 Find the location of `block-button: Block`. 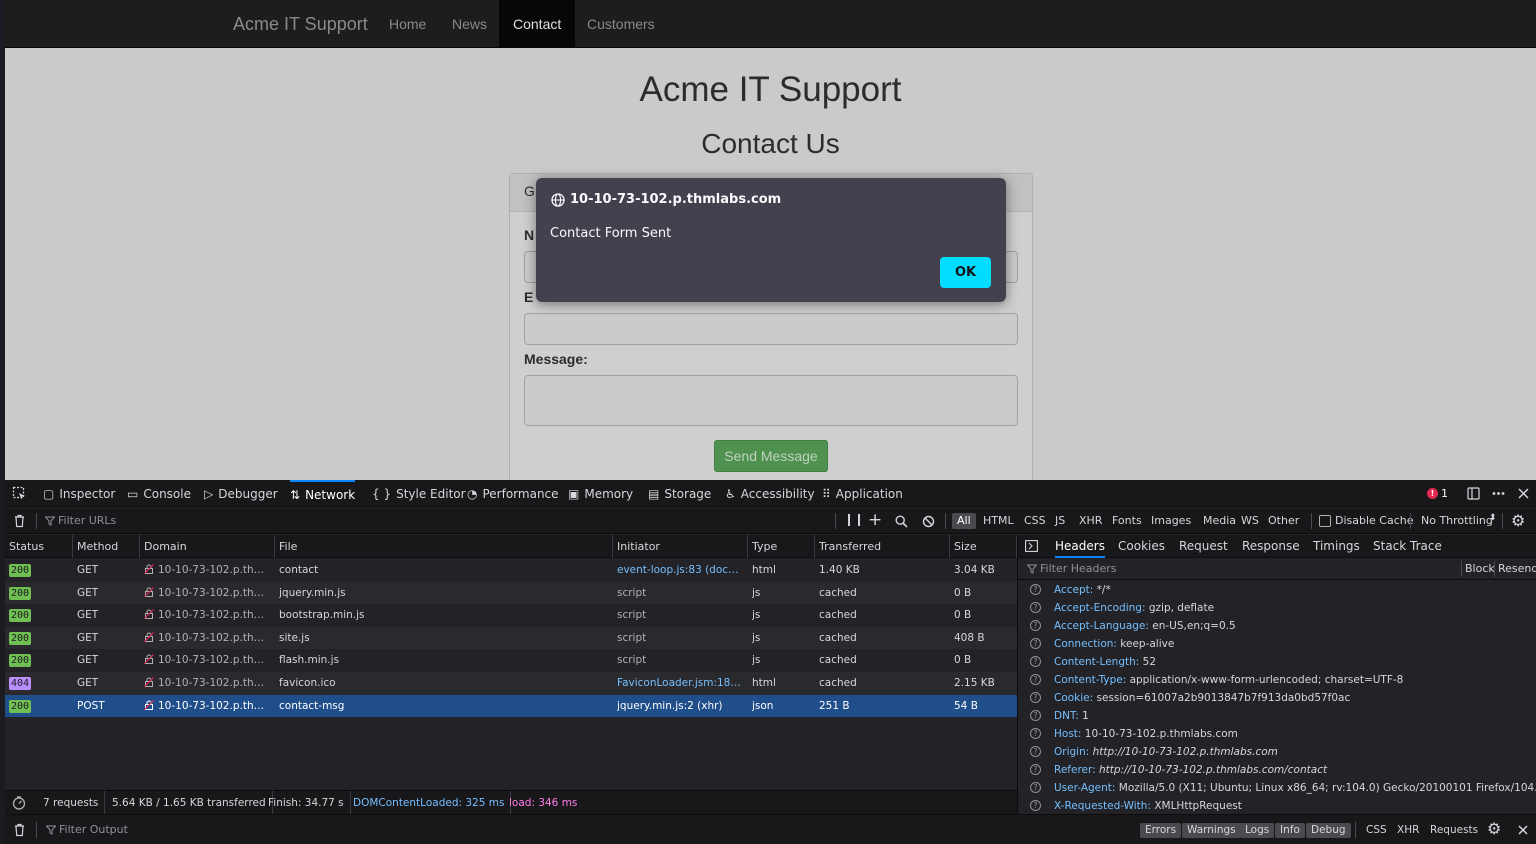

block-button: Block is located at coordinates (1480, 569).